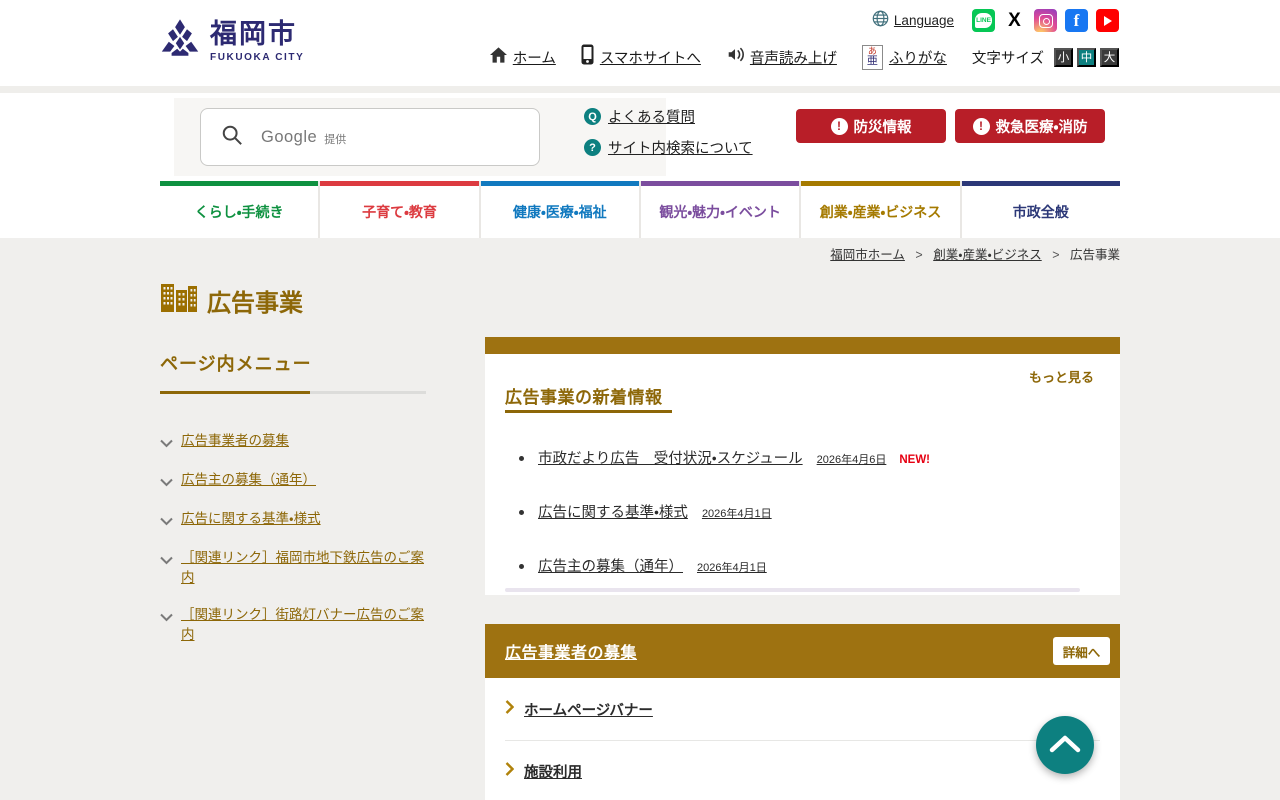 The height and width of the screenshot is (800, 1280). Describe the element at coordinates (179, 299) in the screenshot. I see `buildings-icon` at that location.